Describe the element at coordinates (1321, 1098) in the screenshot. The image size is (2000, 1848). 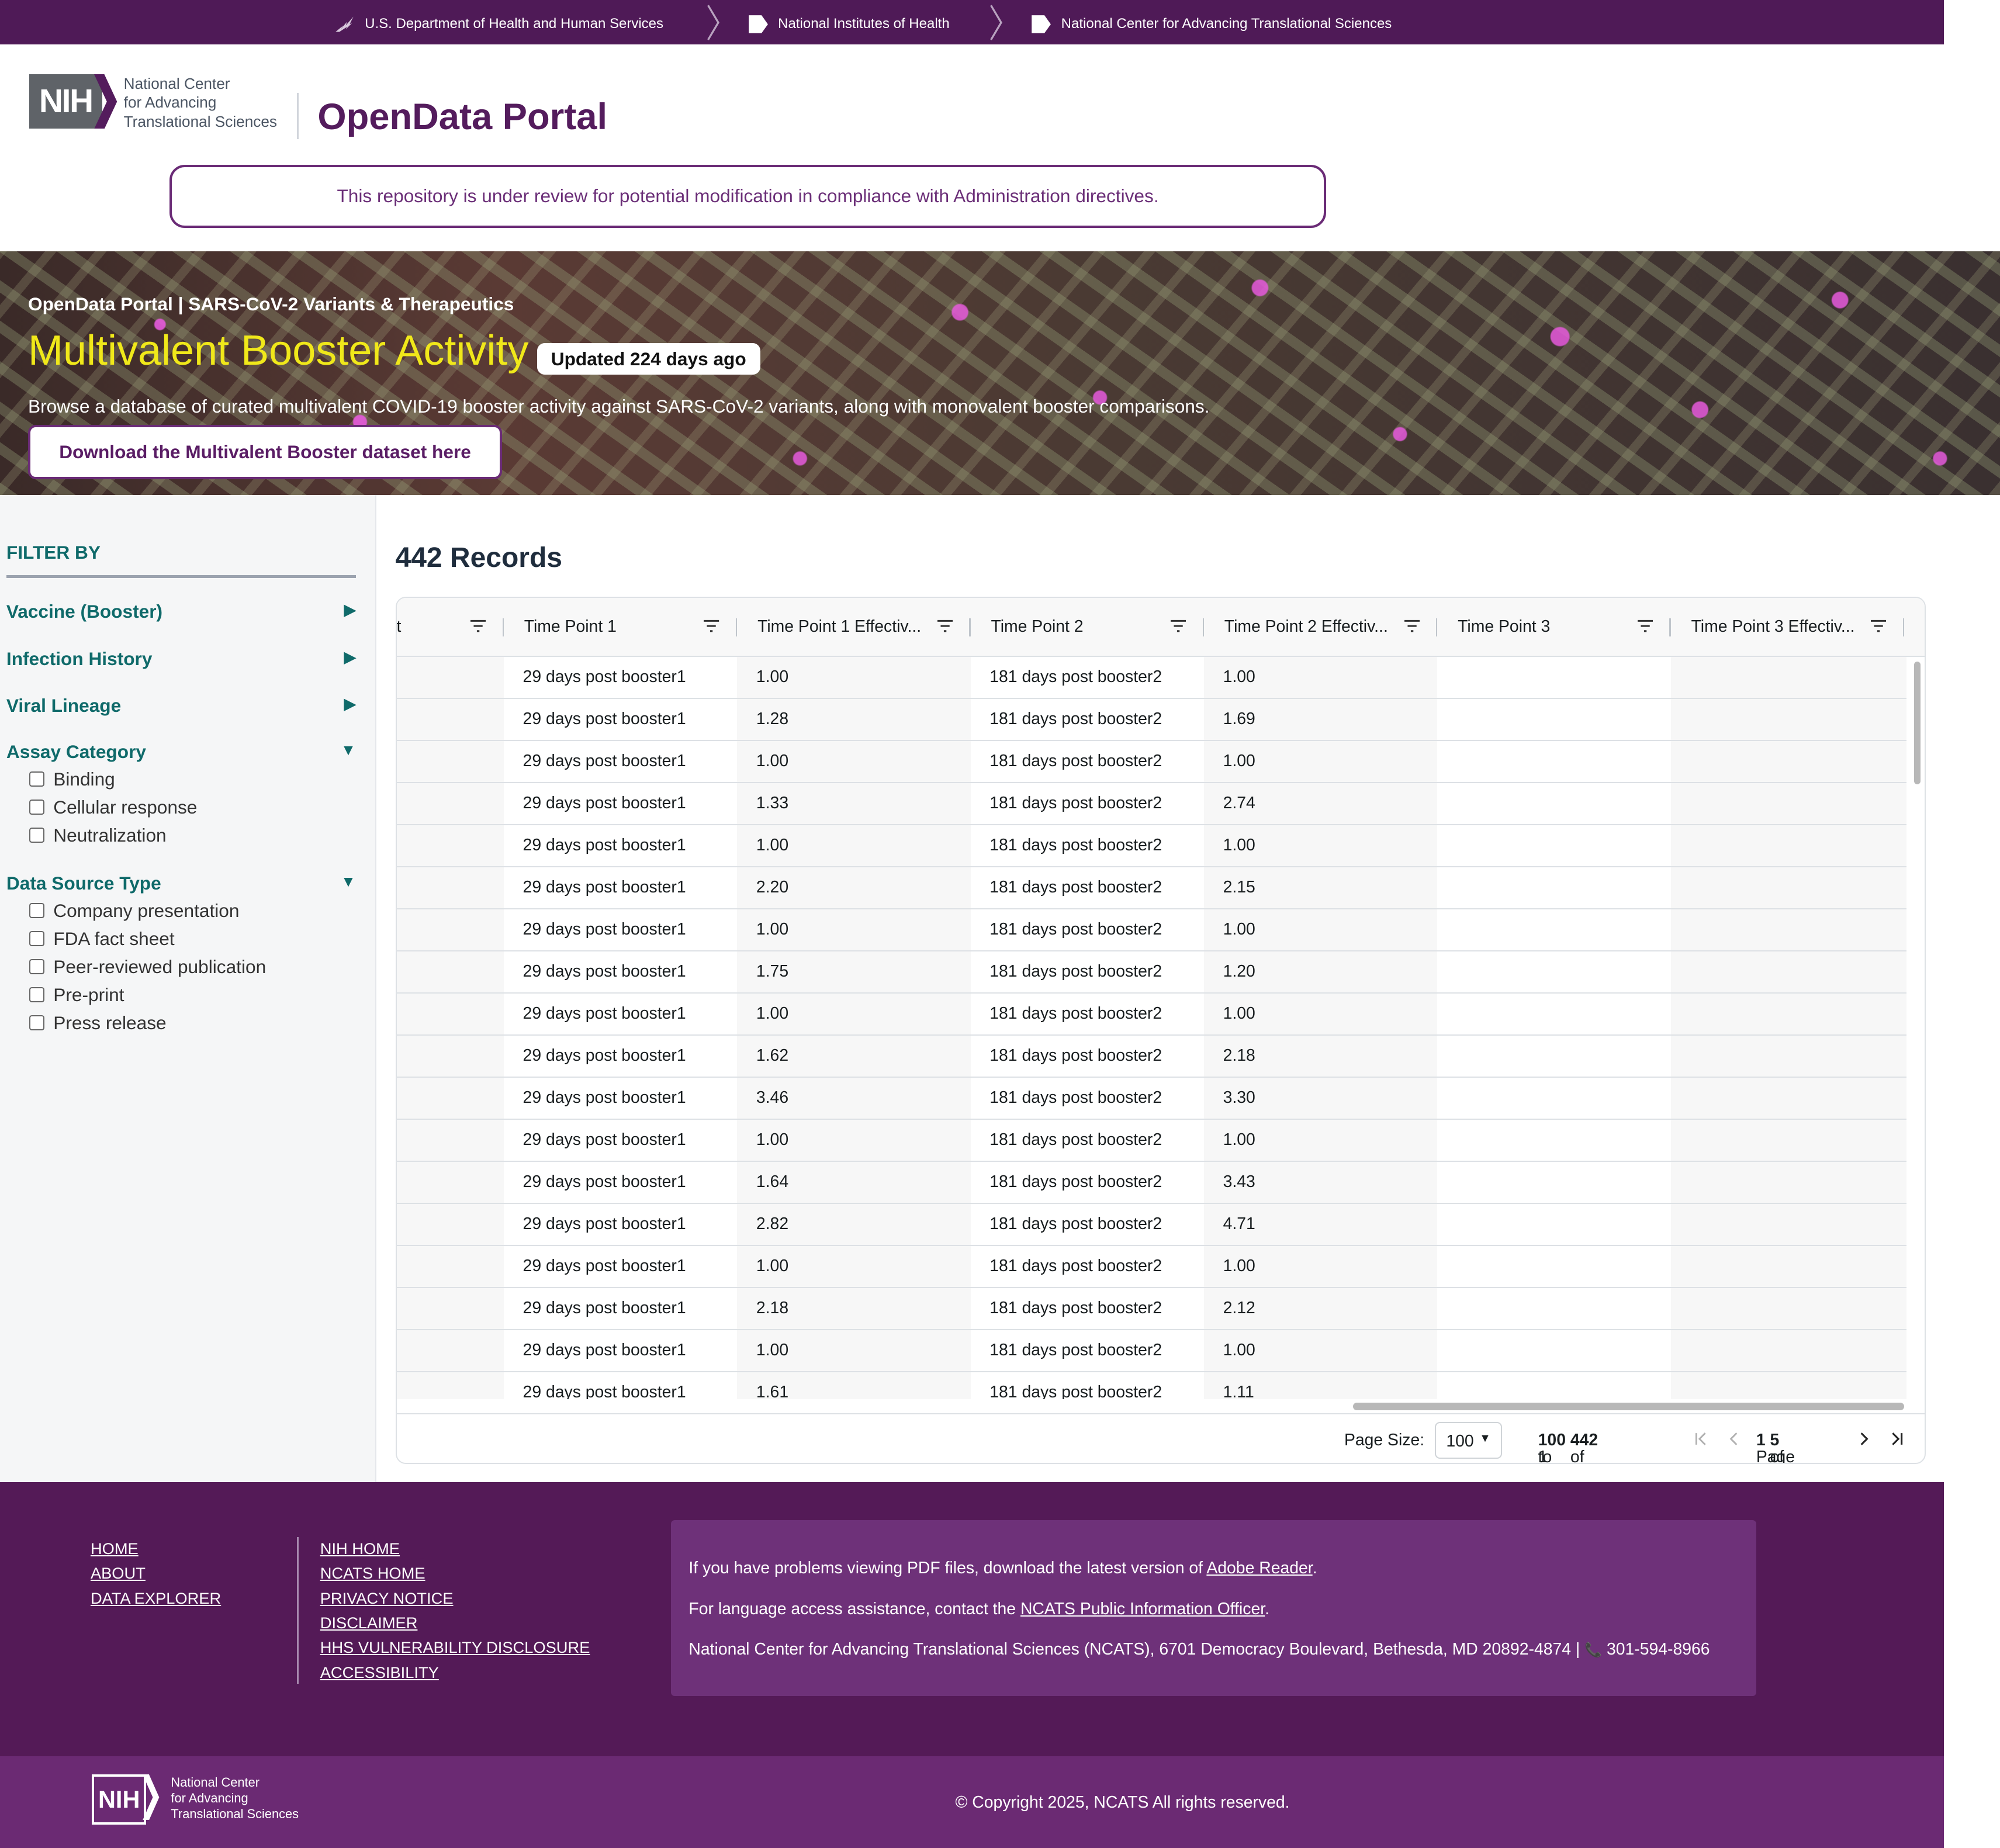
I see `table-cell: 3.30` at that location.